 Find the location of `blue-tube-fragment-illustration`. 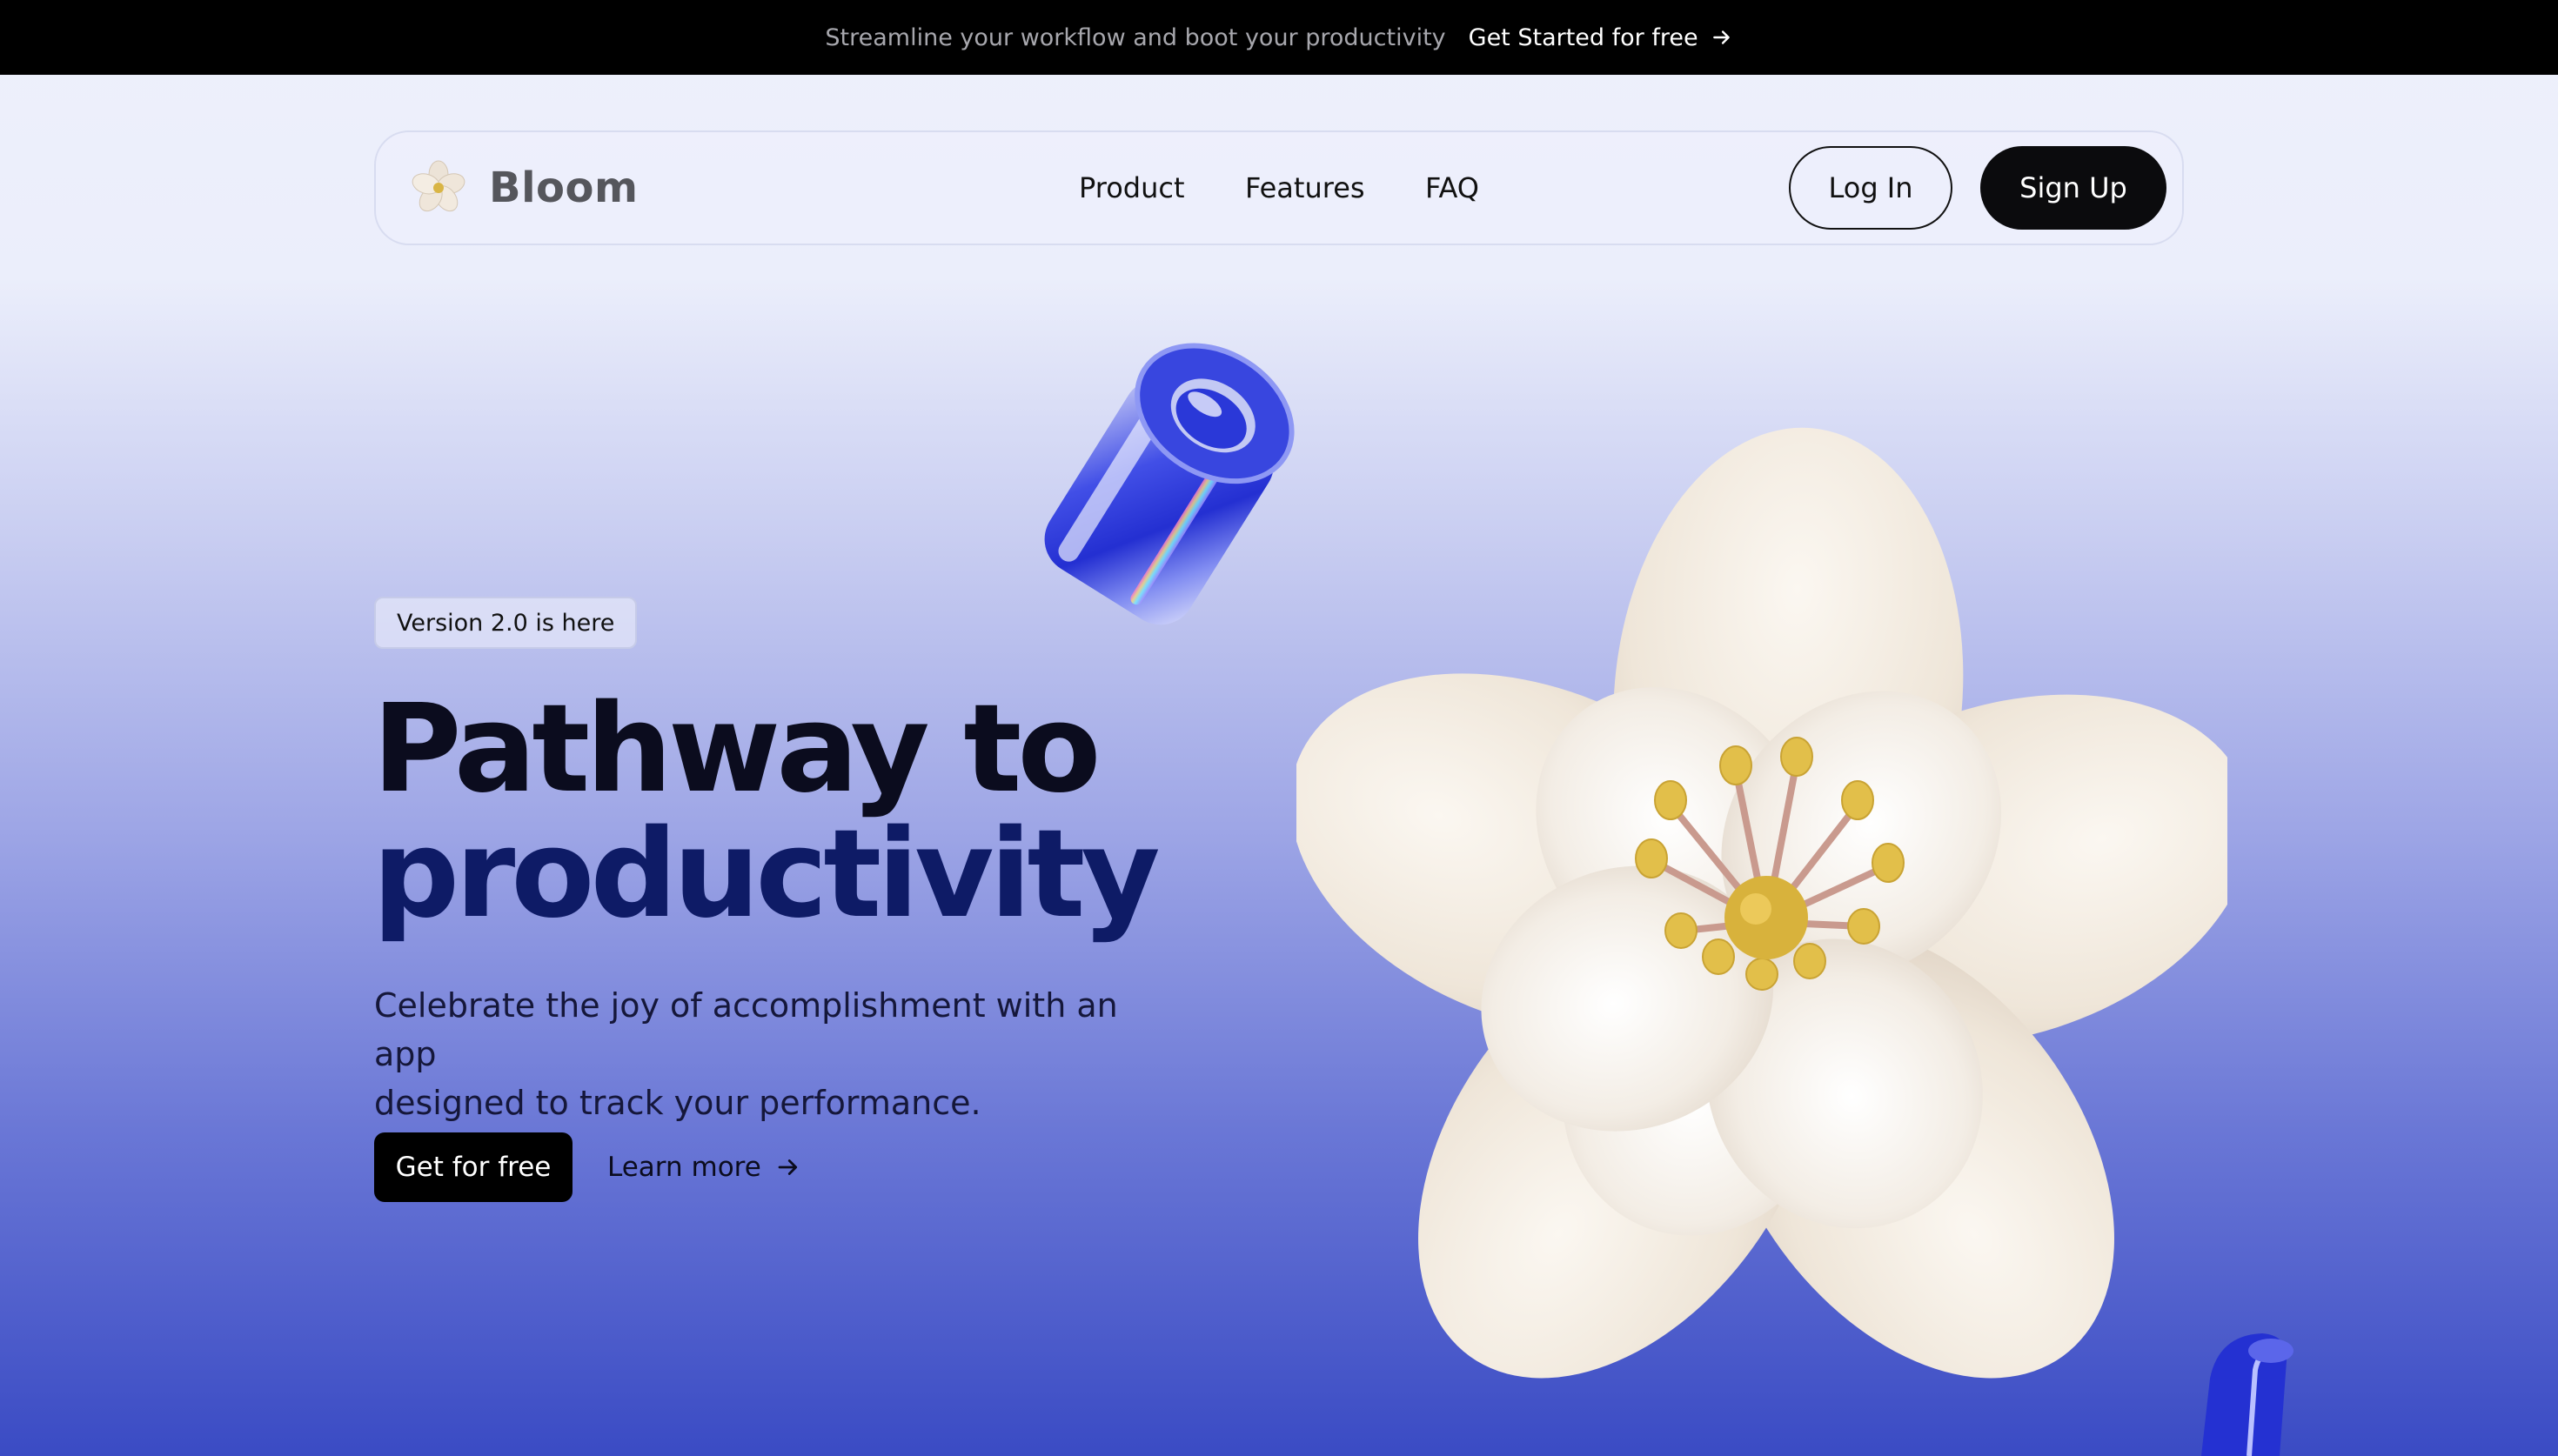

blue-tube-fragment-illustration is located at coordinates (2247, 1394).